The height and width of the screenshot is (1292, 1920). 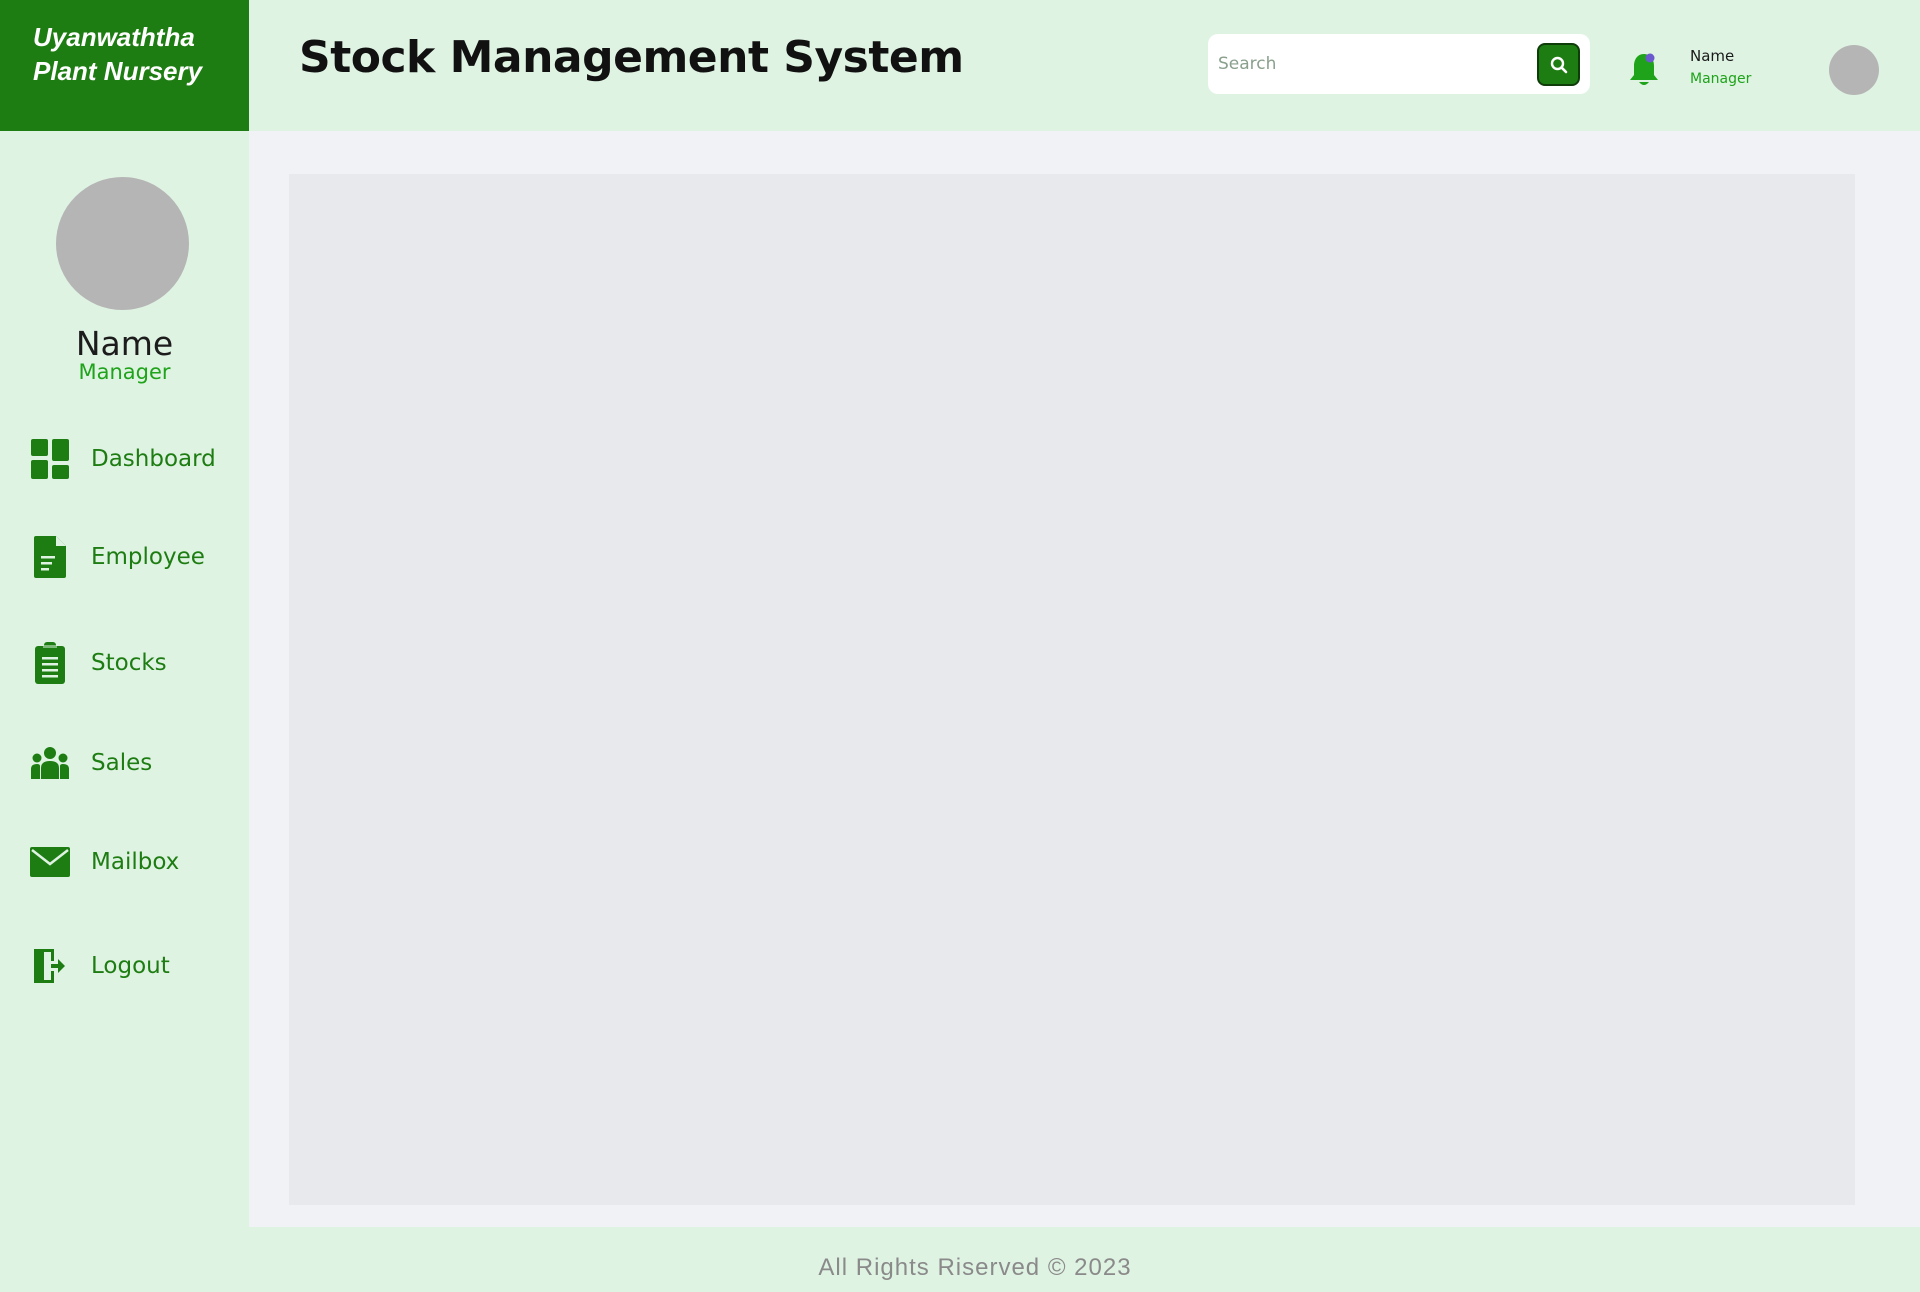 What do you see at coordinates (114, 37) in the screenshot?
I see `brand-name-line1: Uyanwaththa` at bounding box center [114, 37].